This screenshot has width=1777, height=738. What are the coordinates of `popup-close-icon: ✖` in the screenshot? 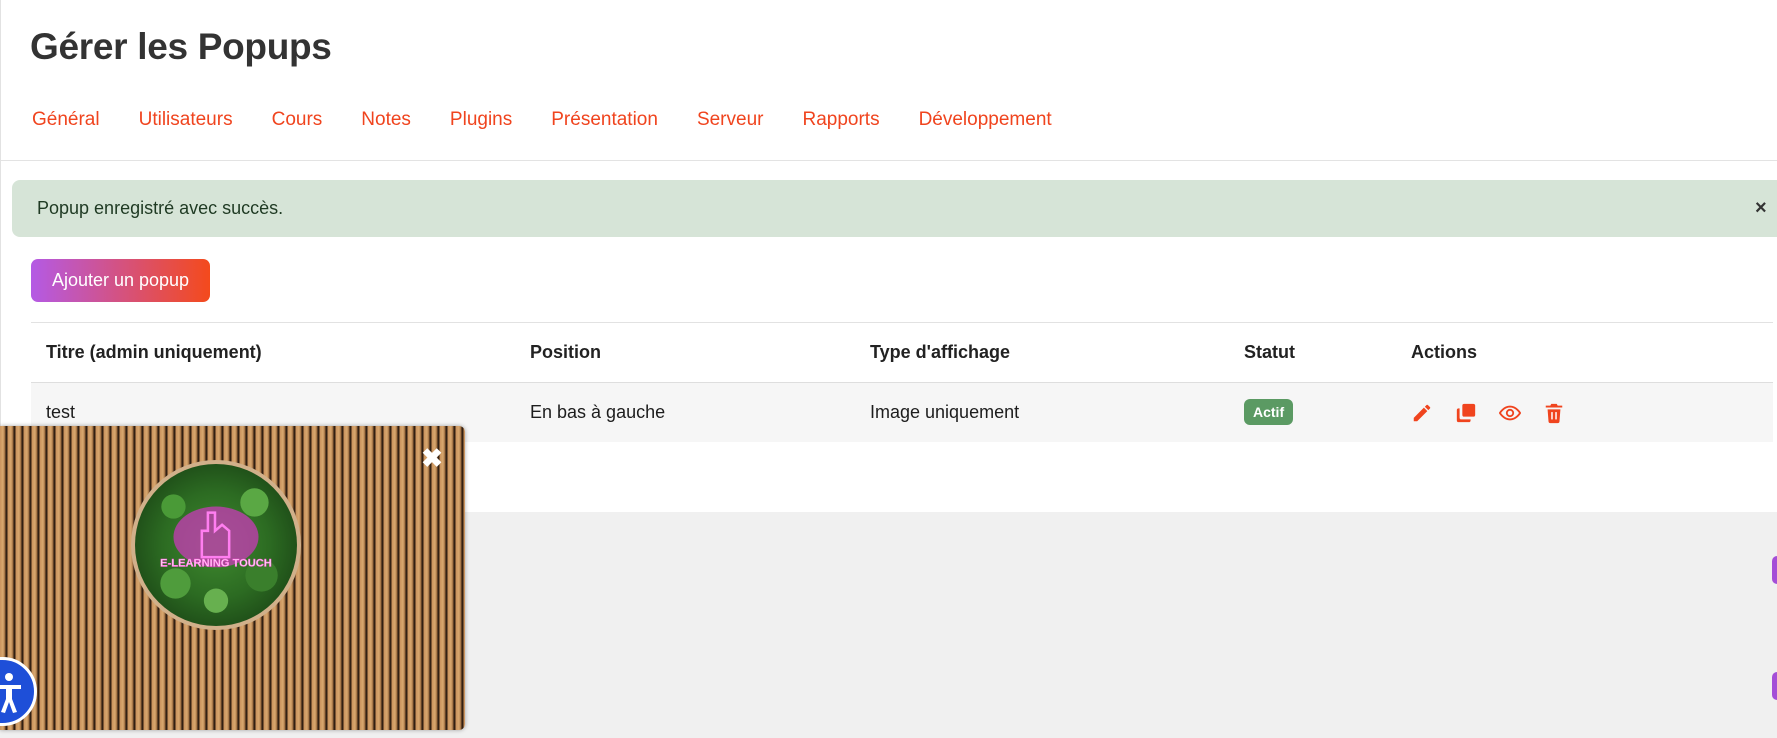 It's located at (432, 458).